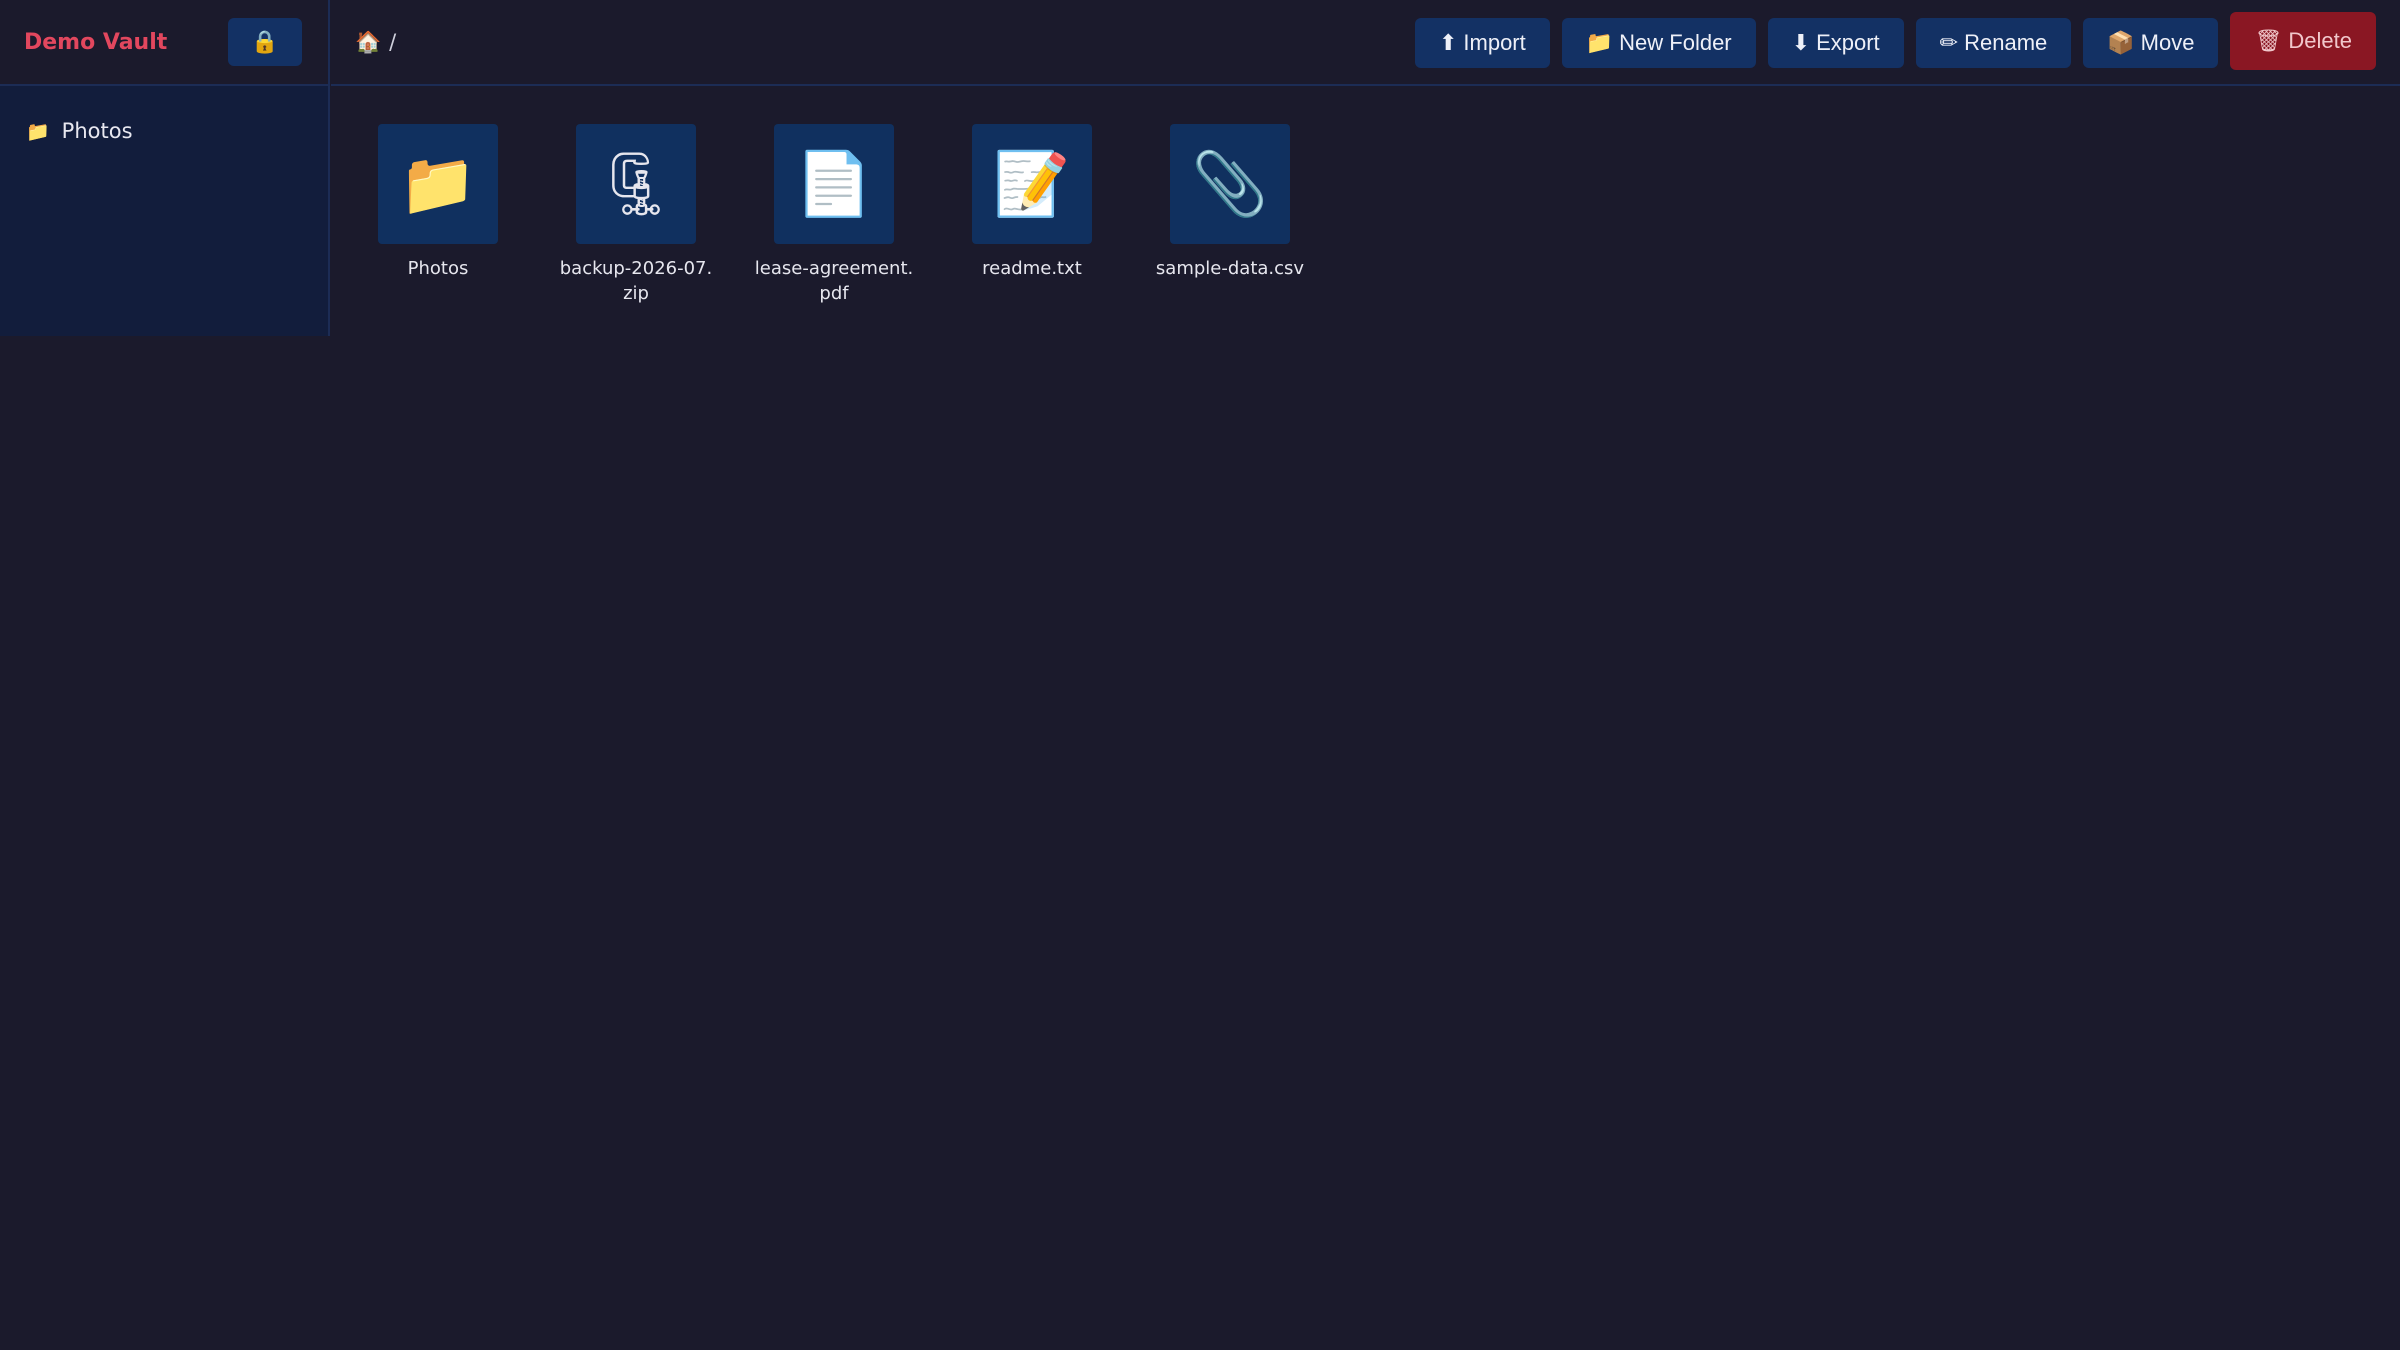  I want to click on paperclip-icon: 📎, so click(1230, 184).